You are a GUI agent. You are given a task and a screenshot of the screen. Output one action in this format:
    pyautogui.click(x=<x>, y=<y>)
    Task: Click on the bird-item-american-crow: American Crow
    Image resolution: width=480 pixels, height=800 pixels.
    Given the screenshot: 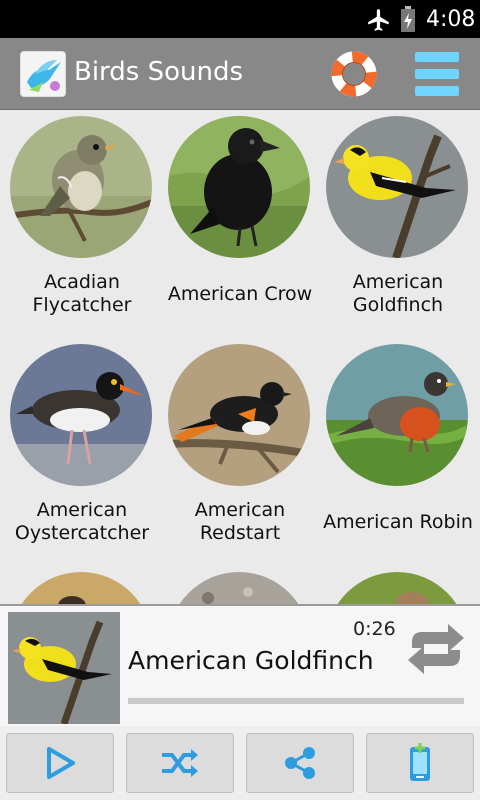 What is the action you would take?
    pyautogui.click(x=238, y=224)
    